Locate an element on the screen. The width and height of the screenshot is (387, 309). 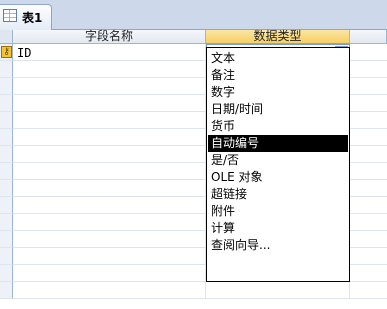
dropdown-option: 自动编号 is located at coordinates (278, 143).